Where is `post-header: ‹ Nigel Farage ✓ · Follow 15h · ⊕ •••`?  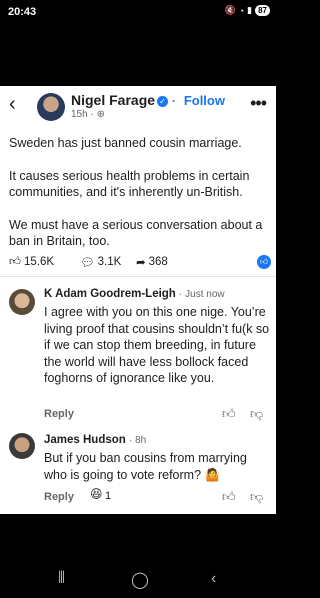
post-header: ‹ Nigel Farage ✓ · Follow 15h · ⊕ ••• is located at coordinates (138, 106).